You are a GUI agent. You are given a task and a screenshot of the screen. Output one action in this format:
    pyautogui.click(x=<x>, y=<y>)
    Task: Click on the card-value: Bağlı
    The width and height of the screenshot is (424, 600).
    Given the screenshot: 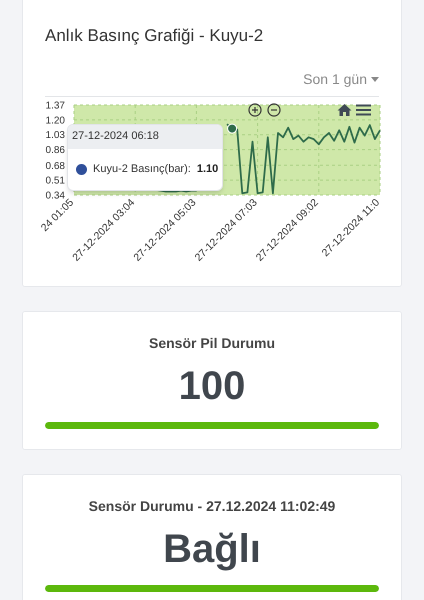 What is the action you would take?
    pyautogui.click(x=212, y=549)
    